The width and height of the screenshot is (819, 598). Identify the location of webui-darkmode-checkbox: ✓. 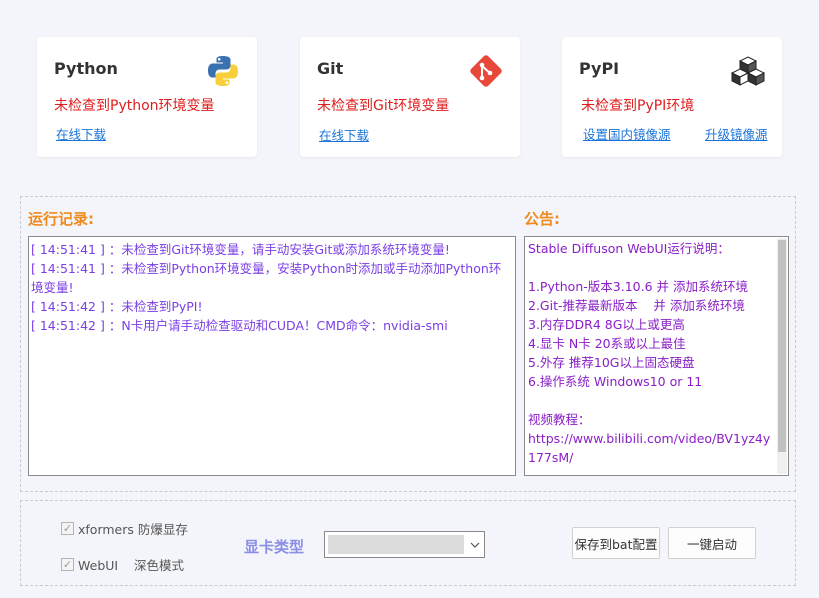
(67, 564).